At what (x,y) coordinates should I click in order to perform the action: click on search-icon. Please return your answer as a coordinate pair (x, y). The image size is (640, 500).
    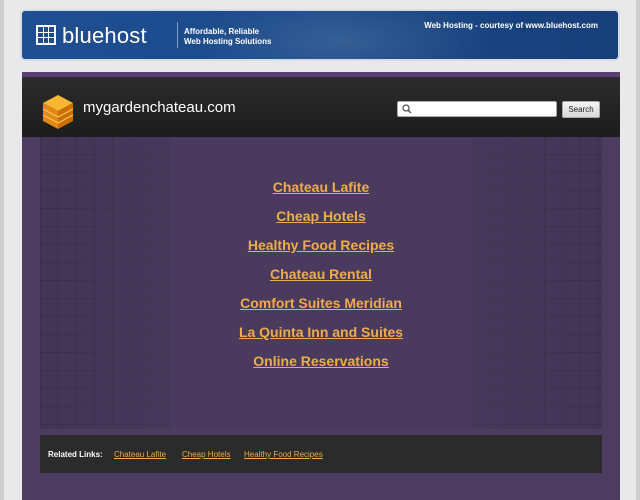
    Looking at the image, I should click on (407, 109).